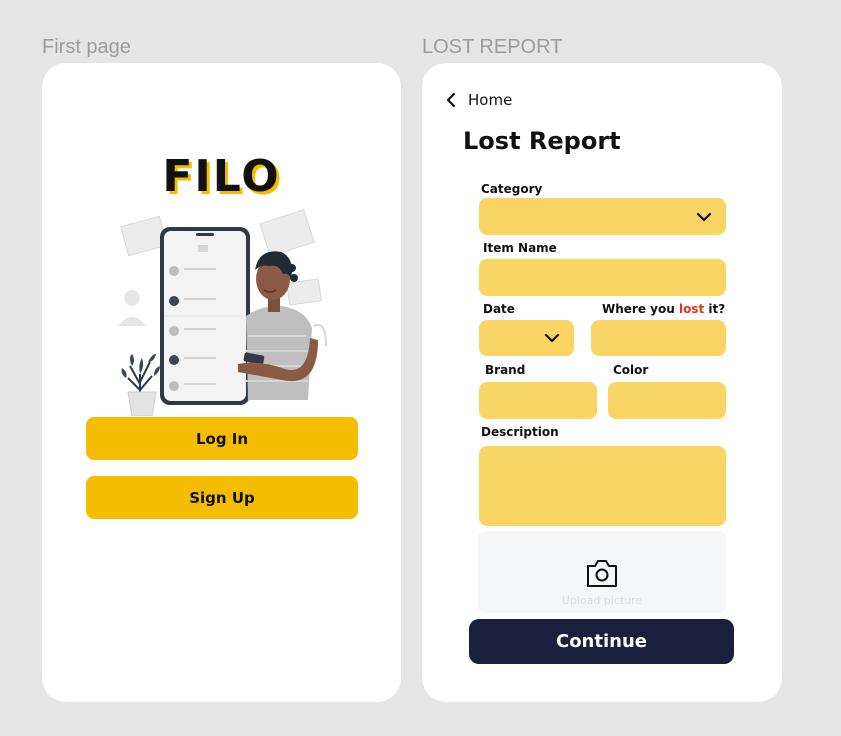  Describe the element at coordinates (86, 47) in the screenshot. I see `frame-label-first-page: First page` at that location.